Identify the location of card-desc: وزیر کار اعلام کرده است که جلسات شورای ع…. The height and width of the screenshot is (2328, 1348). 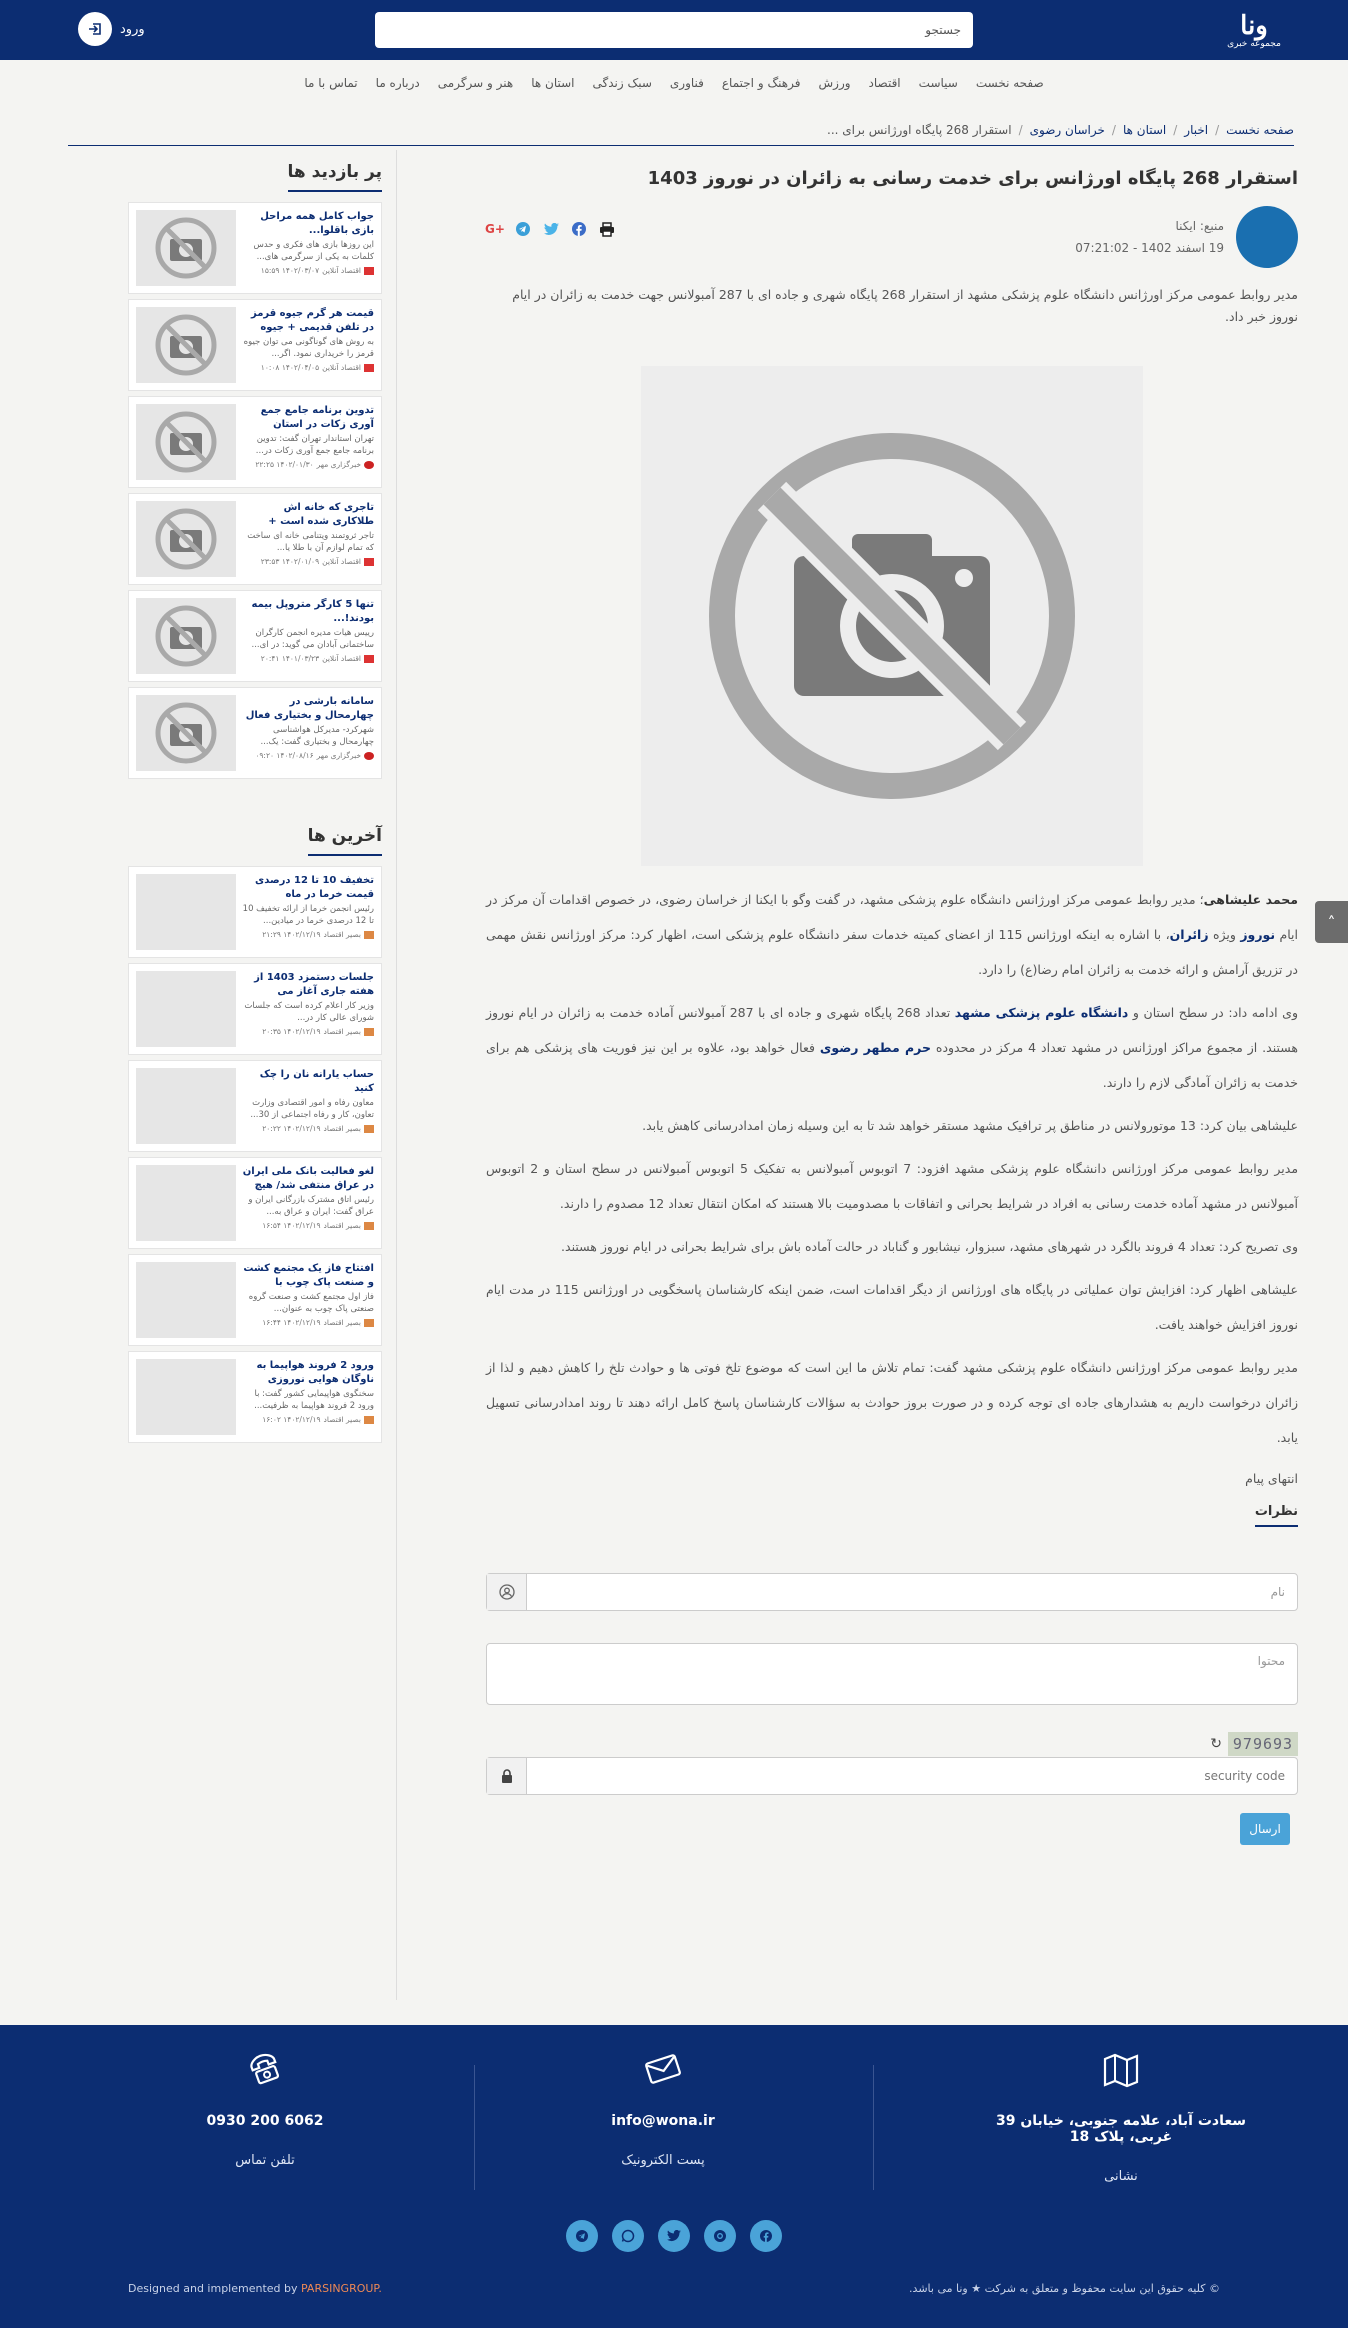
(309, 1012).